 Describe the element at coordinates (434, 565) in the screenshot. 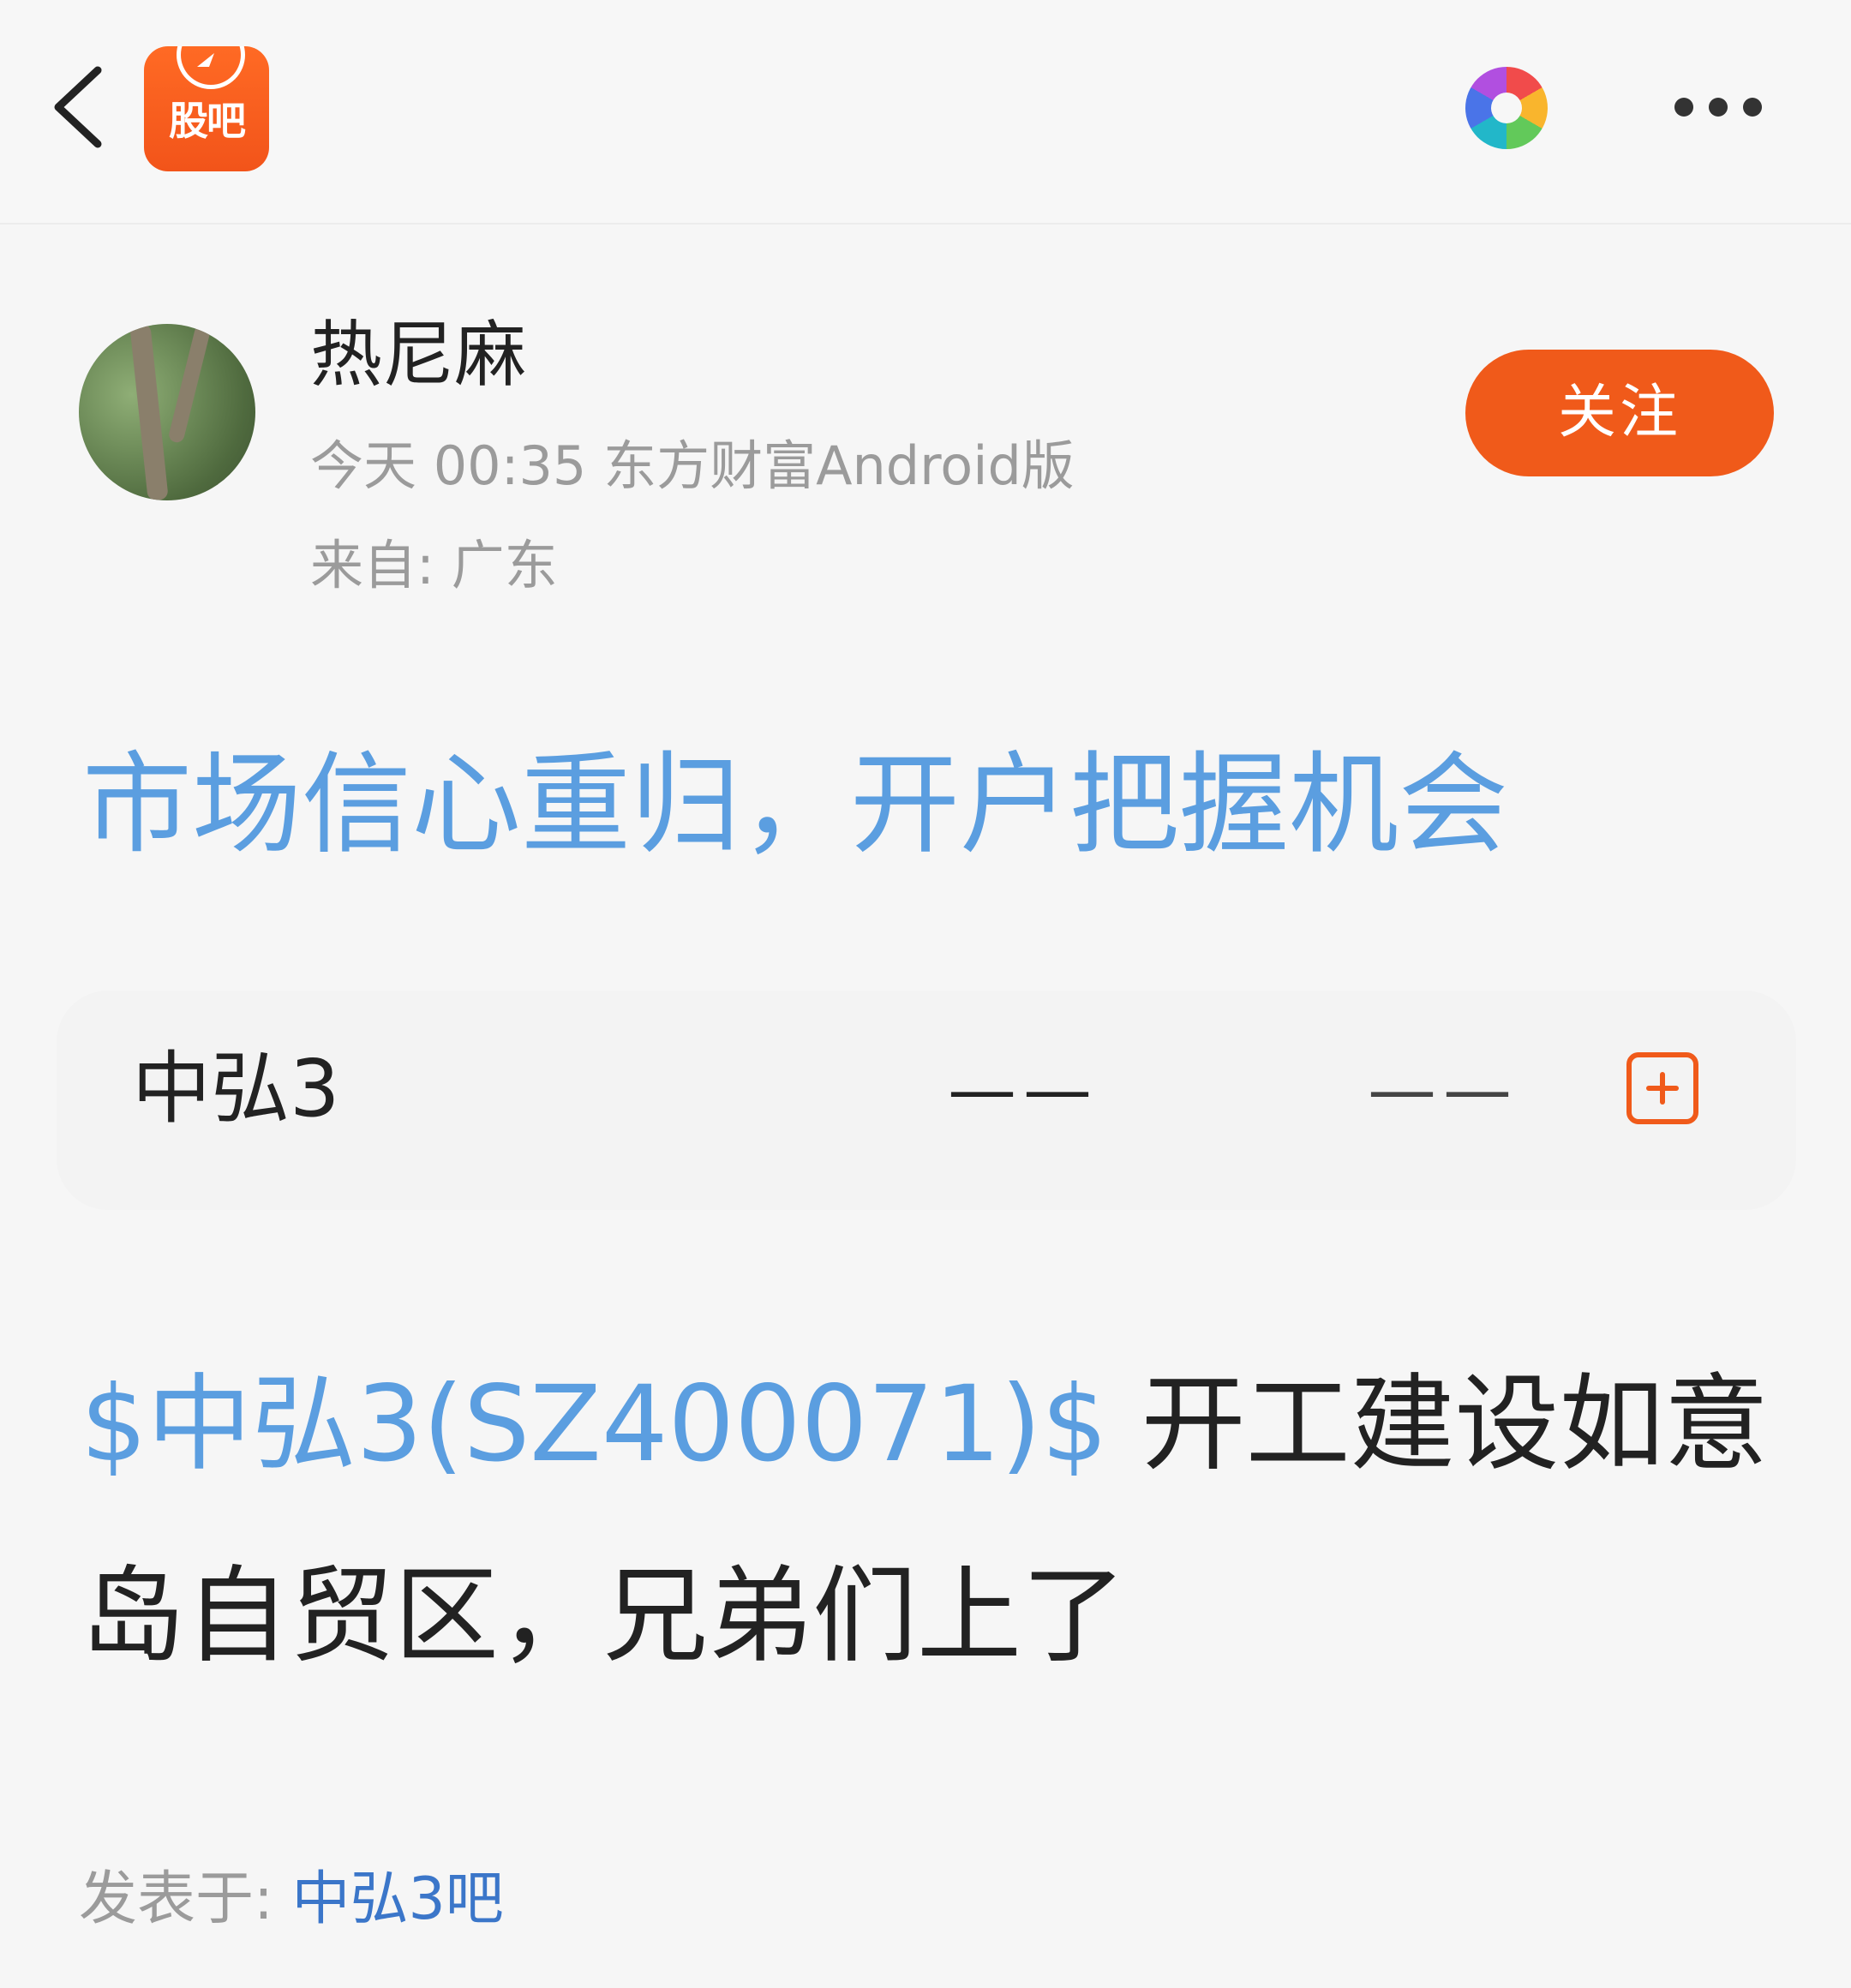

I see `post-location: 来自: 广东` at that location.